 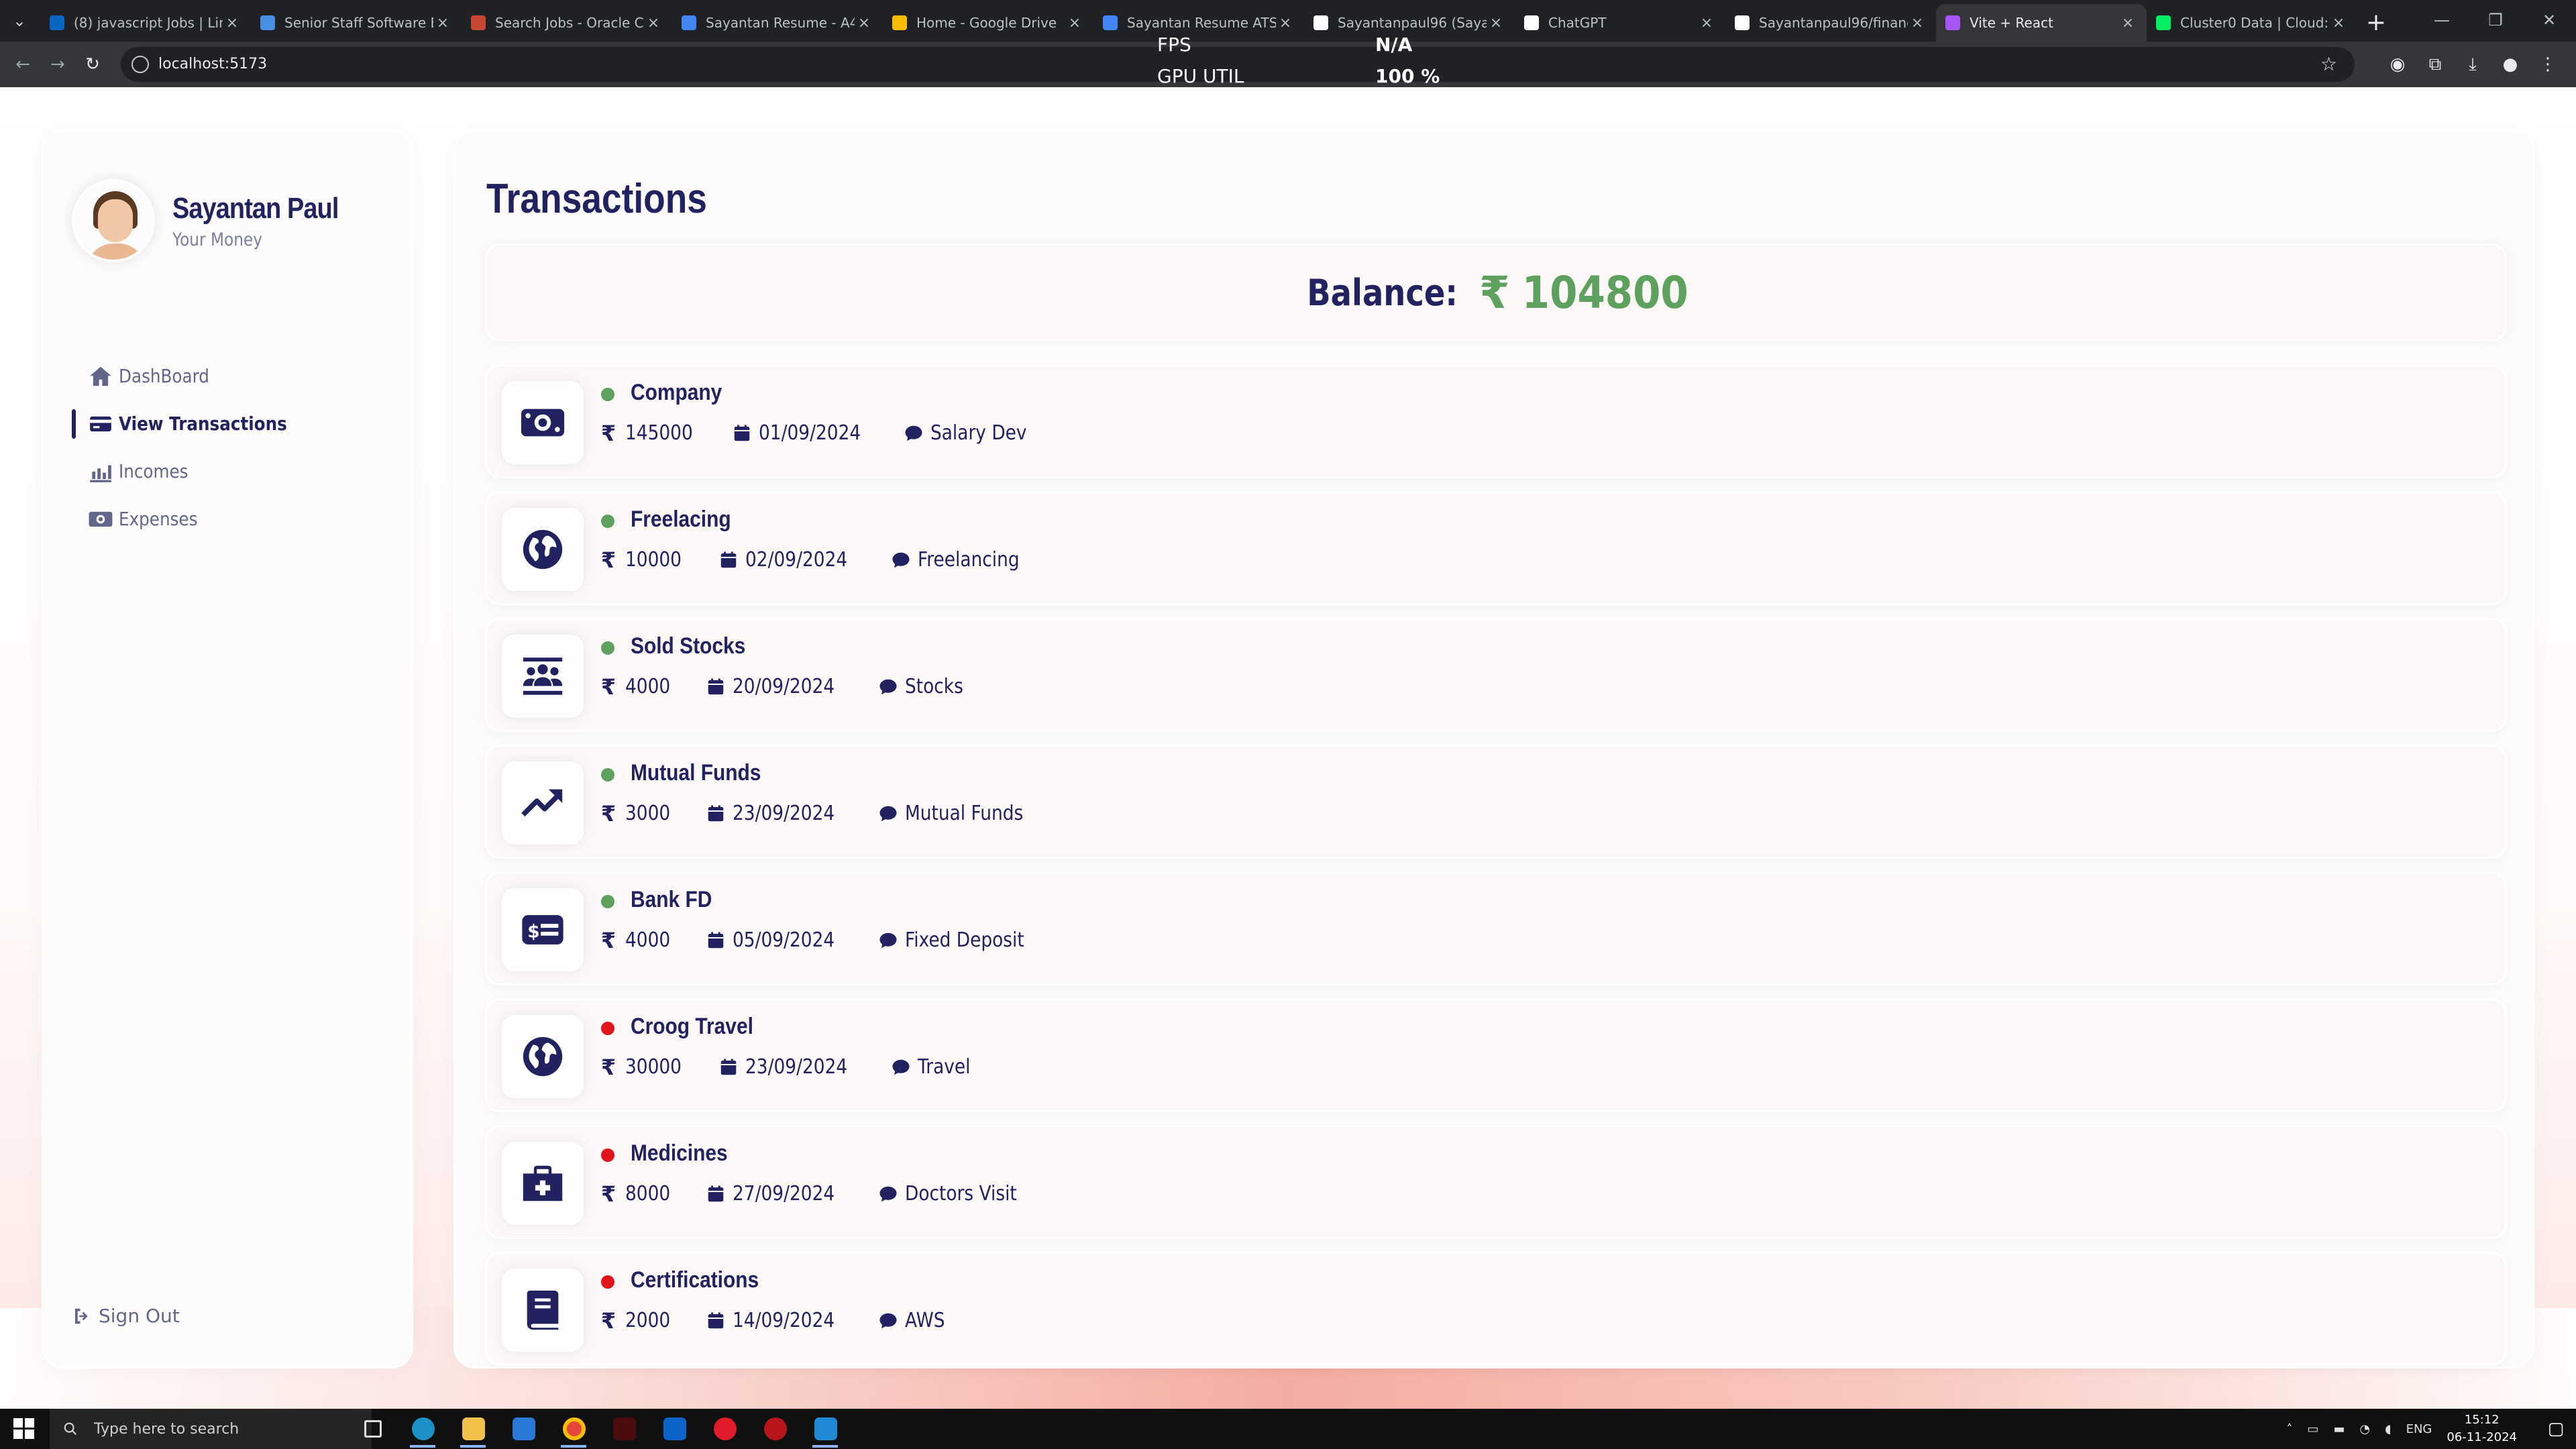 I want to click on show-hidden-icons-icon: ˄, so click(x=2289, y=1429).